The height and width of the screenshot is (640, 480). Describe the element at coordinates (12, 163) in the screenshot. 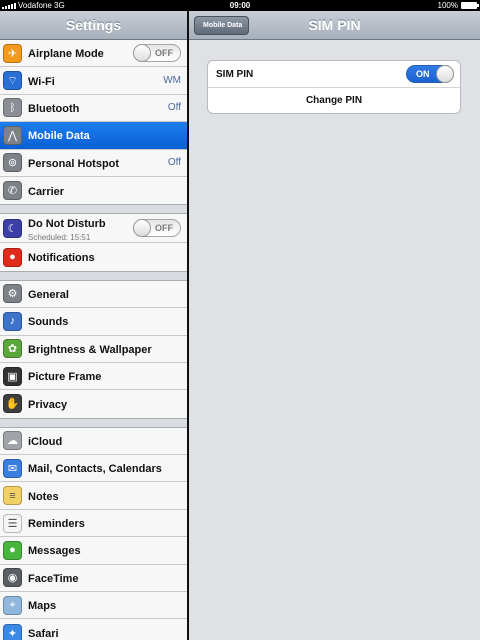

I see `hotspot-icon: ⊚` at that location.